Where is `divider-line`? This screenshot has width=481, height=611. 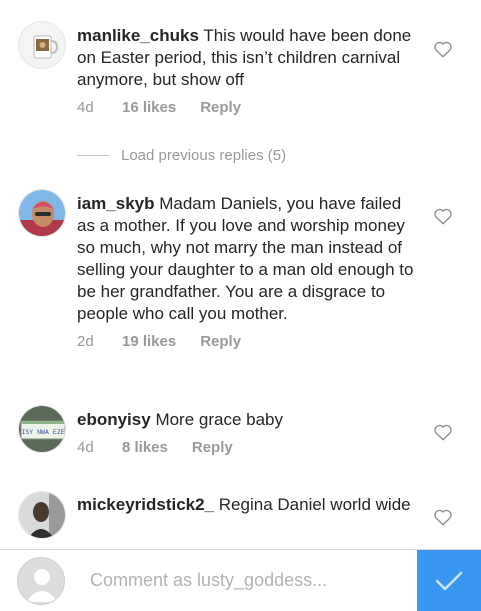
divider-line is located at coordinates (93, 155).